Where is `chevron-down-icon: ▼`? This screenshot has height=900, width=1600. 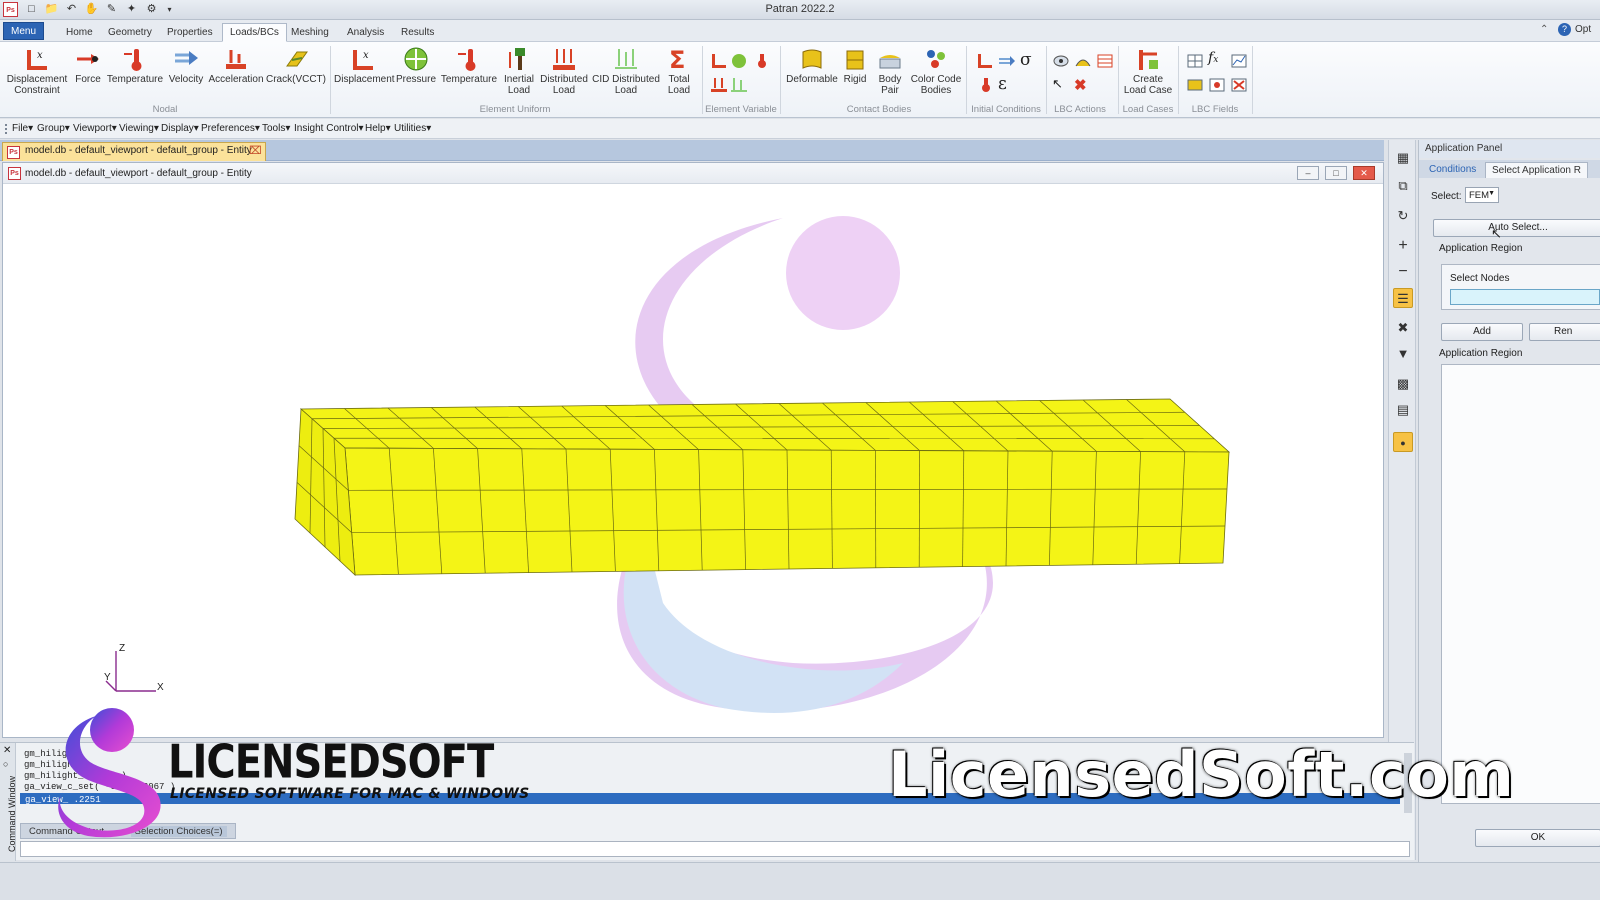
chevron-down-icon: ▼ is located at coordinates (1491, 193).